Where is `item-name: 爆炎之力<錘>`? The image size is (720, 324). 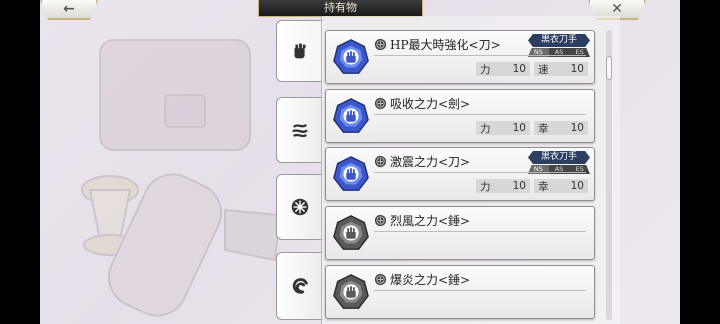
item-name: 爆炎之力<錘> is located at coordinates (430, 280).